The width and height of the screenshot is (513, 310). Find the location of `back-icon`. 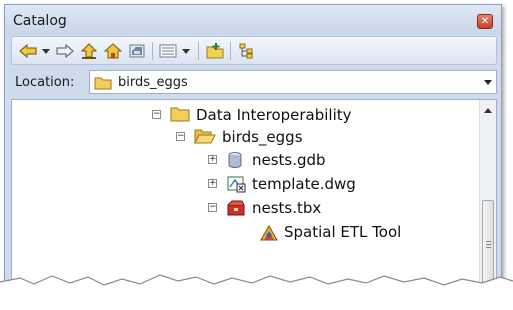

back-icon is located at coordinates (34, 51).